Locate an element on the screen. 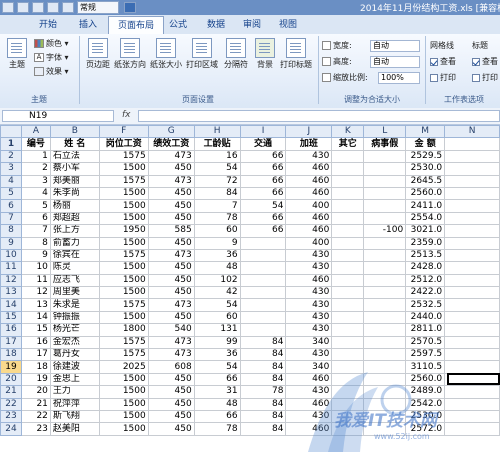 Image resolution: width=500 pixels, height=458 pixels. customize-toolbar-icon is located at coordinates (130, 7).